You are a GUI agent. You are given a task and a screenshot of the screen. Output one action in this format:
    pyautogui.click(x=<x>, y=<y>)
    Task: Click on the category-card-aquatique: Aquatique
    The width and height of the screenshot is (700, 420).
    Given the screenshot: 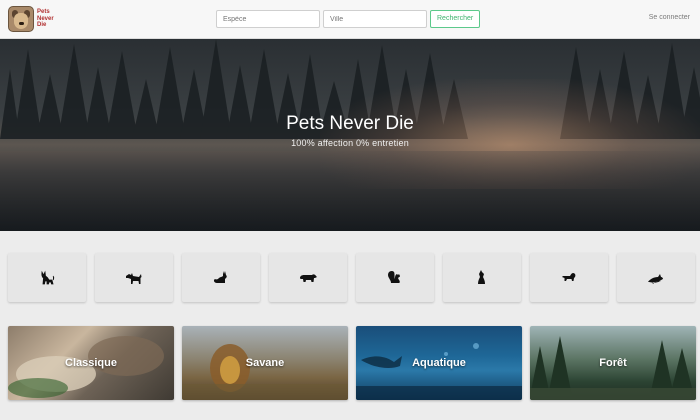 What is the action you would take?
    pyautogui.click(x=439, y=363)
    